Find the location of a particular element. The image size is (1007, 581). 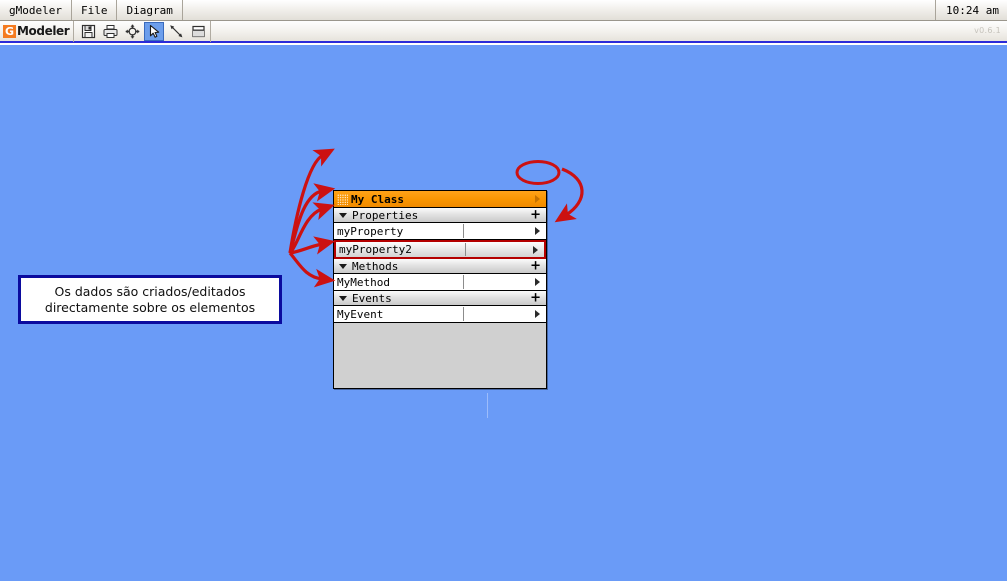

pan-button is located at coordinates (132, 31).